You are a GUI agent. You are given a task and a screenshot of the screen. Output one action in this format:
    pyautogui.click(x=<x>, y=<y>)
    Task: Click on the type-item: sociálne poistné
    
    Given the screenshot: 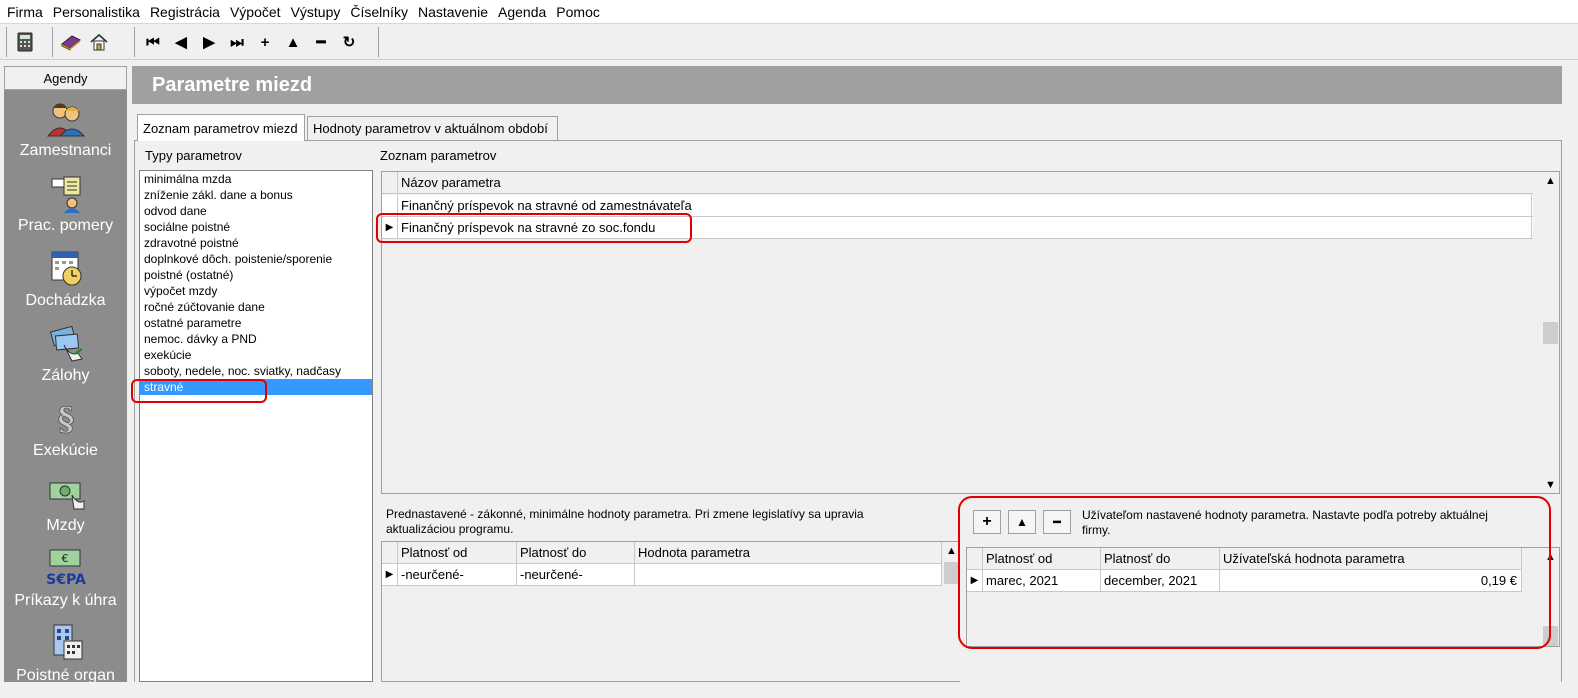 What is the action you would take?
    pyautogui.click(x=256, y=227)
    